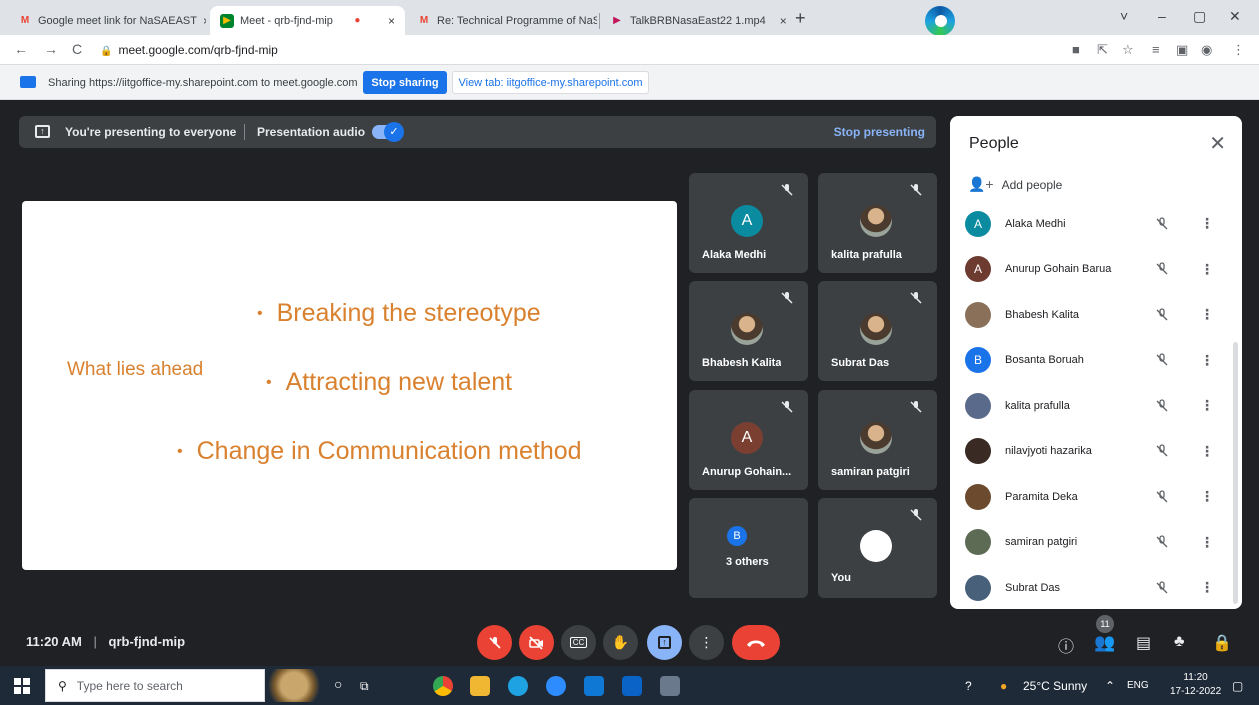 This screenshot has height=705, width=1259. I want to click on tab-video: ▶ TalkBRBNasaEast22 1.mp4 ×, so click(694, 20).